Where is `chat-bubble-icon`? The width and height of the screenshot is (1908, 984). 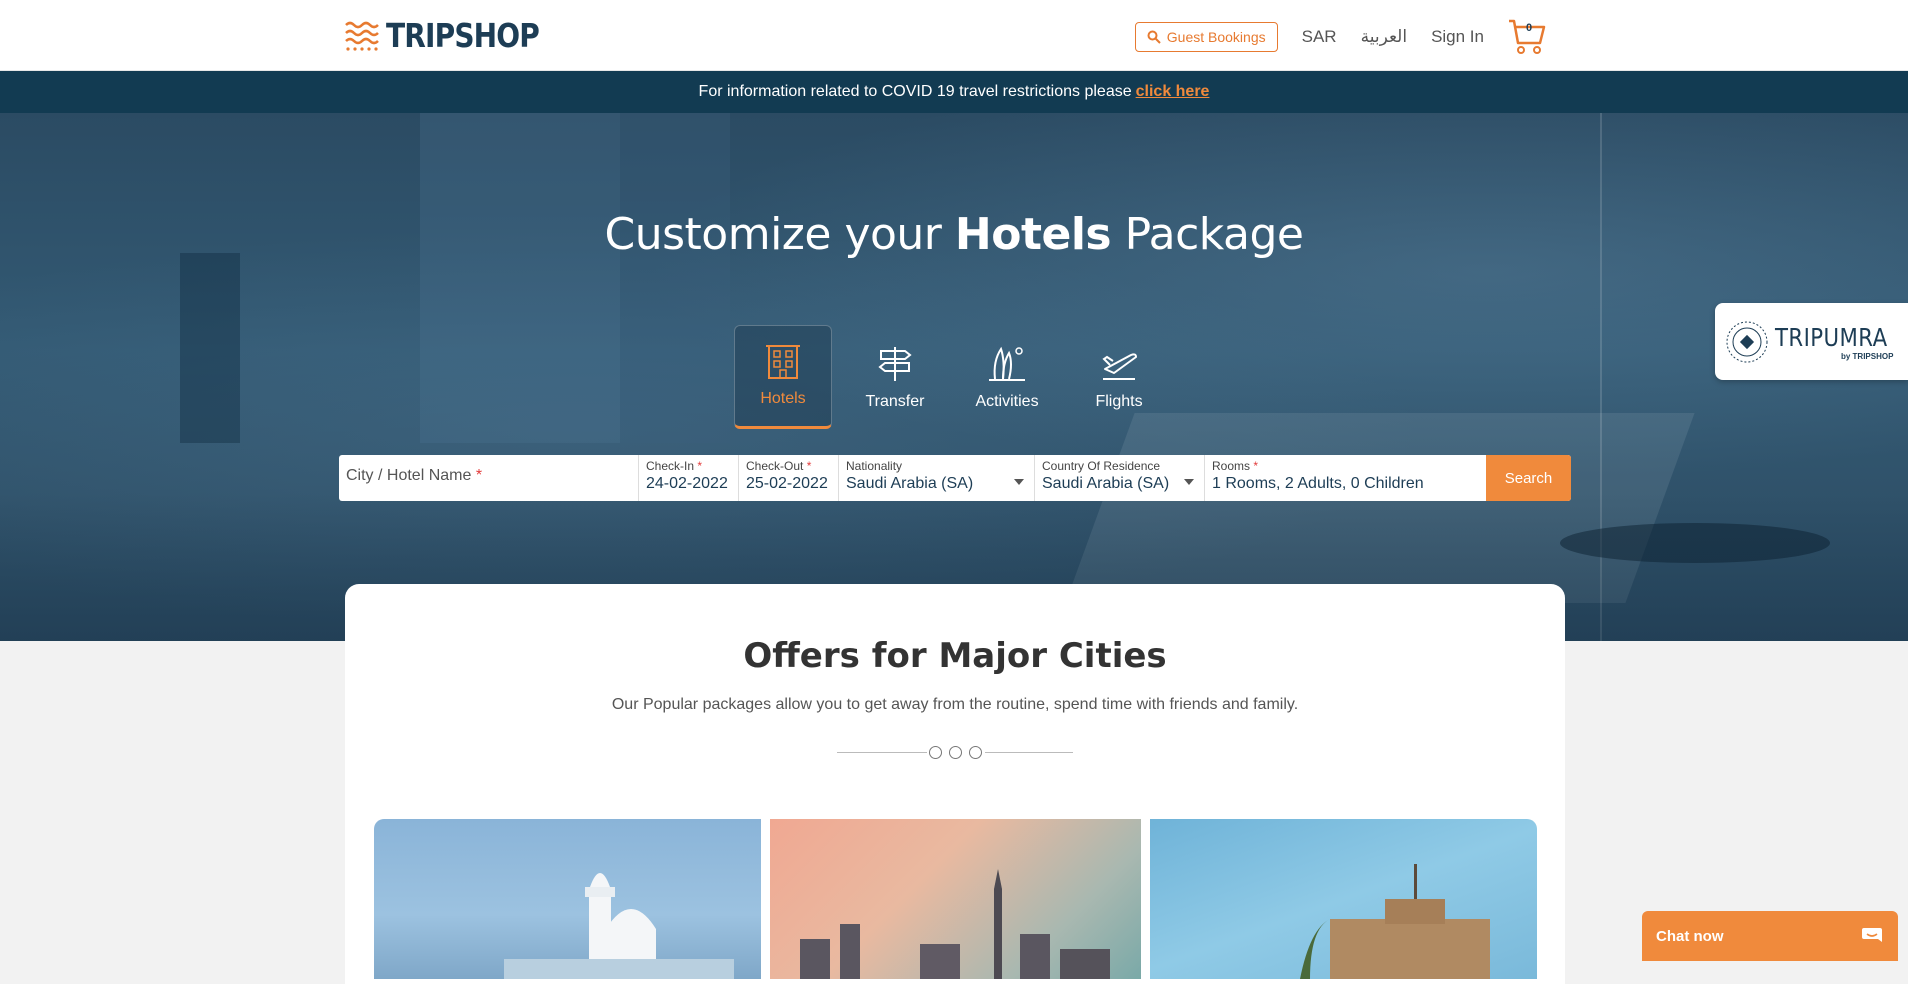
chat-bubble-icon is located at coordinates (1872, 935).